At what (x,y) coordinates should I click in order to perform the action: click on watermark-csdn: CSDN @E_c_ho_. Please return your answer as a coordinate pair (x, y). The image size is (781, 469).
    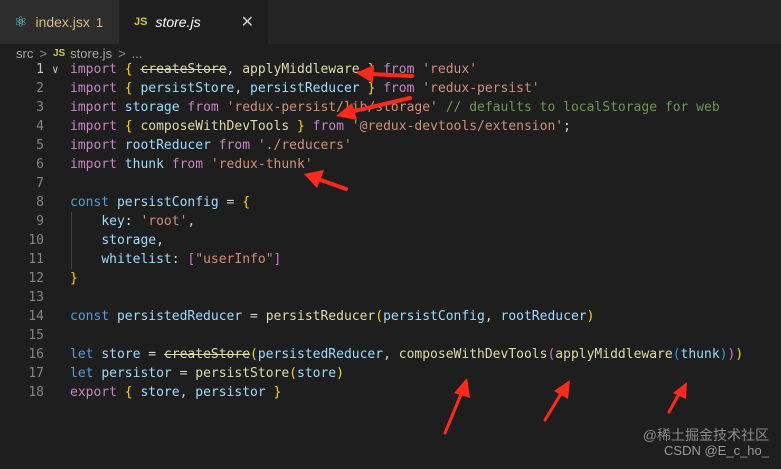
    Looking at the image, I should click on (716, 450).